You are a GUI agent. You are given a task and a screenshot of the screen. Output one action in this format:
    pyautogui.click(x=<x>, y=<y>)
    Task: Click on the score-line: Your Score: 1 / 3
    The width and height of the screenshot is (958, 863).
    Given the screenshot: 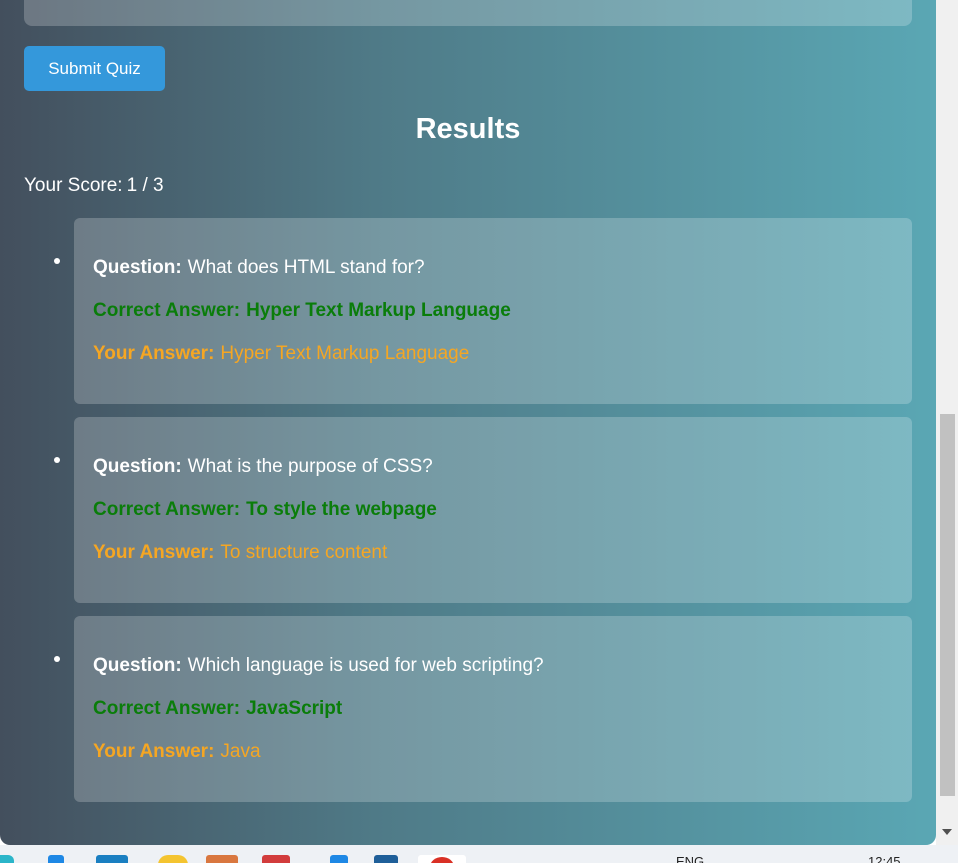 What is the action you would take?
    pyautogui.click(x=94, y=186)
    